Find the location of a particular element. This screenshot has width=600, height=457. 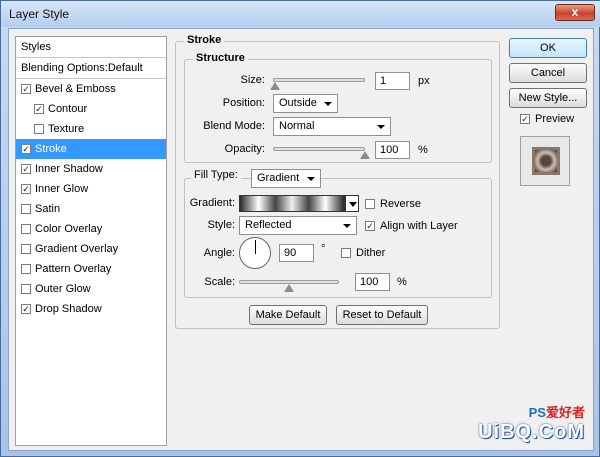

cancel-button: Cancel is located at coordinates (548, 73).